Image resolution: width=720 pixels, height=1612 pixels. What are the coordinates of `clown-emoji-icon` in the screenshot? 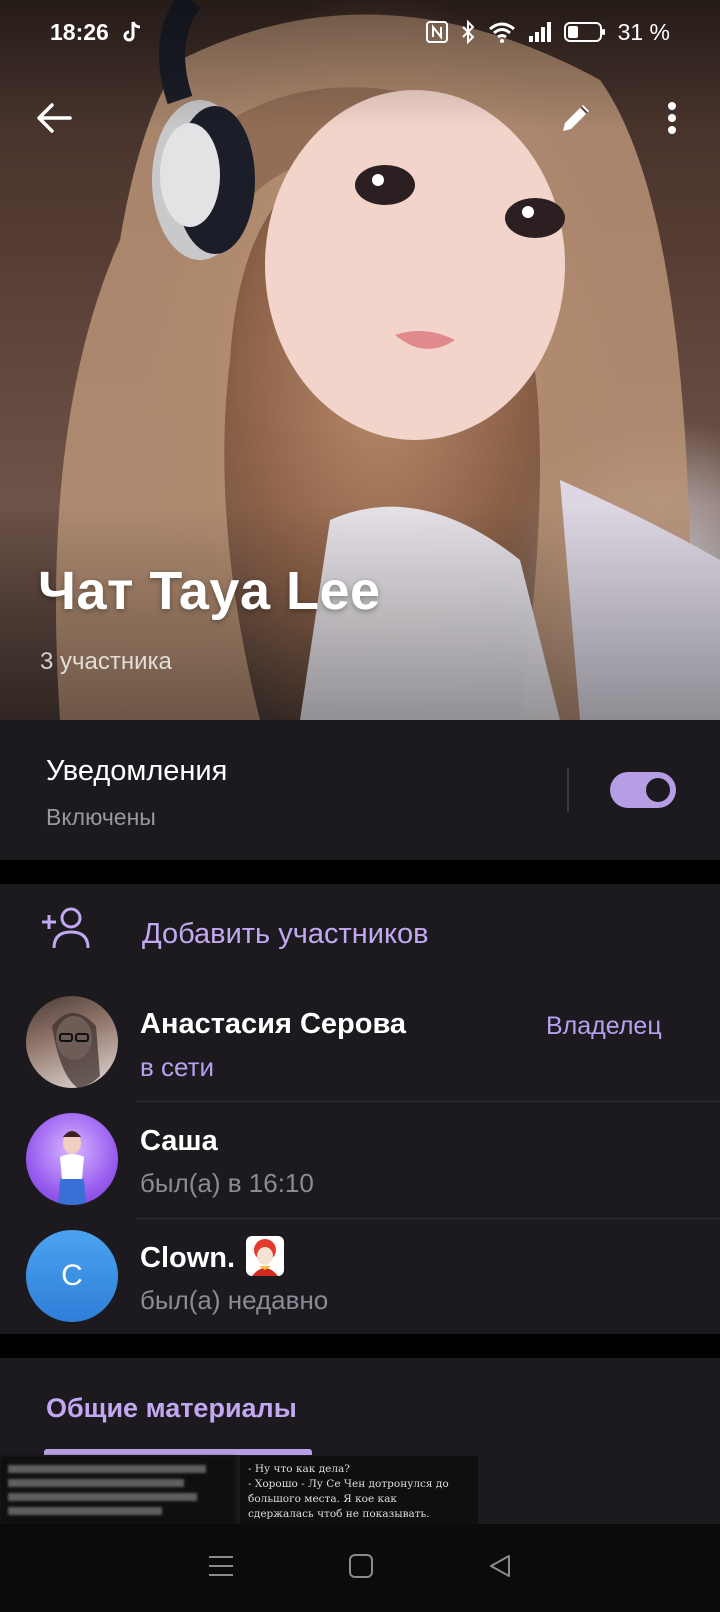 It's located at (265, 1256).